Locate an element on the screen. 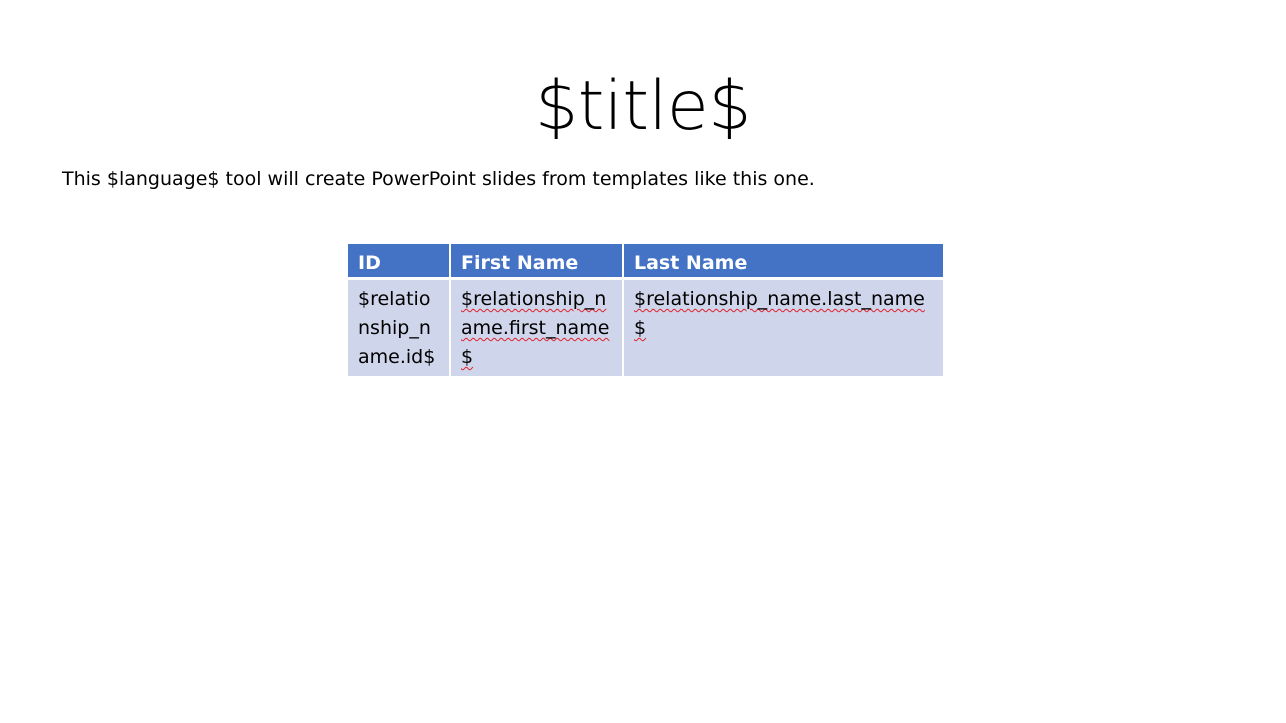  header-cell-last-name: Last Name is located at coordinates (783, 261).